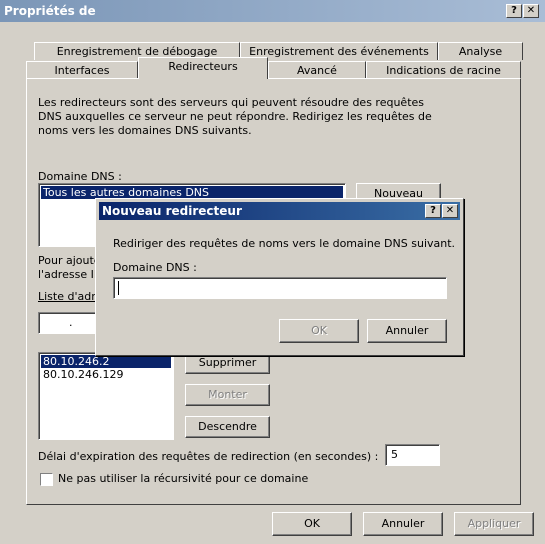 This screenshot has width=545, height=544. What do you see at coordinates (50, 11) in the screenshot?
I see `window-title: Propriétés de` at bounding box center [50, 11].